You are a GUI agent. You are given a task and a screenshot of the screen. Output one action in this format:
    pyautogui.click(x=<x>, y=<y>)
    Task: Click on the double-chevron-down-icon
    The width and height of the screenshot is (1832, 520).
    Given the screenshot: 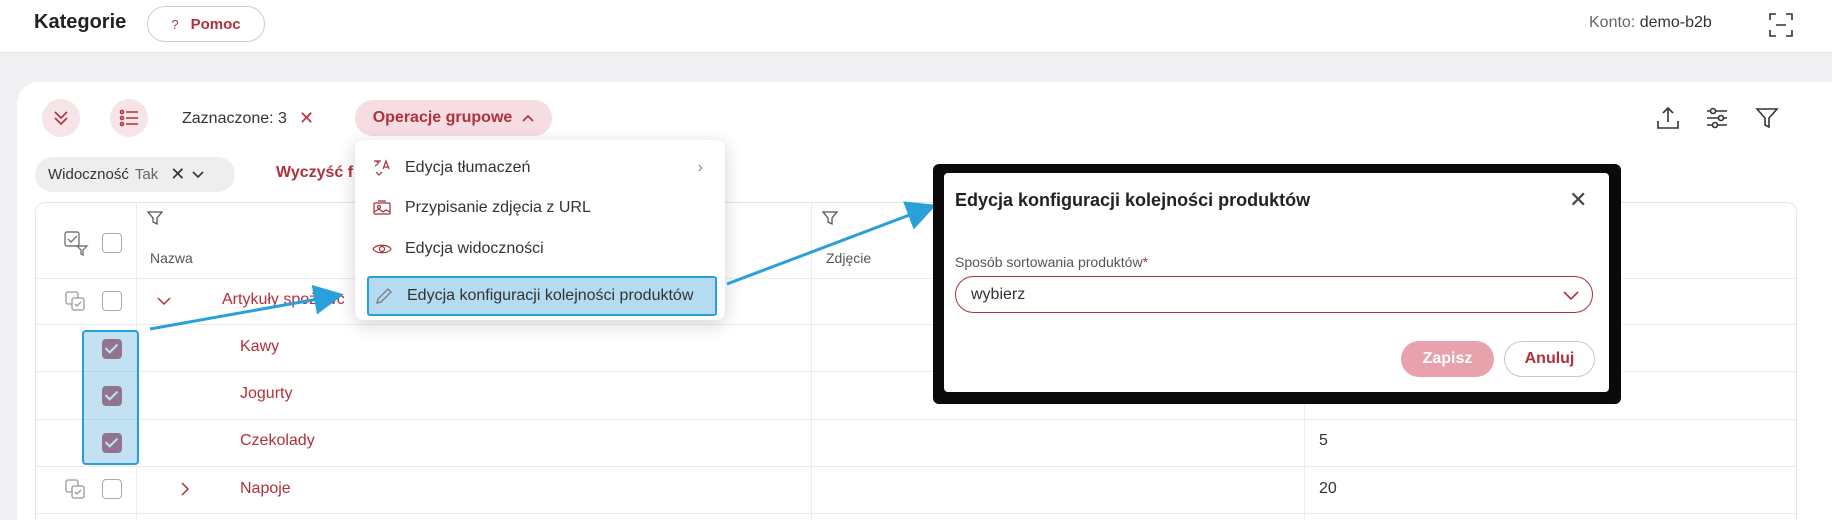 What is the action you would take?
    pyautogui.click(x=61, y=118)
    